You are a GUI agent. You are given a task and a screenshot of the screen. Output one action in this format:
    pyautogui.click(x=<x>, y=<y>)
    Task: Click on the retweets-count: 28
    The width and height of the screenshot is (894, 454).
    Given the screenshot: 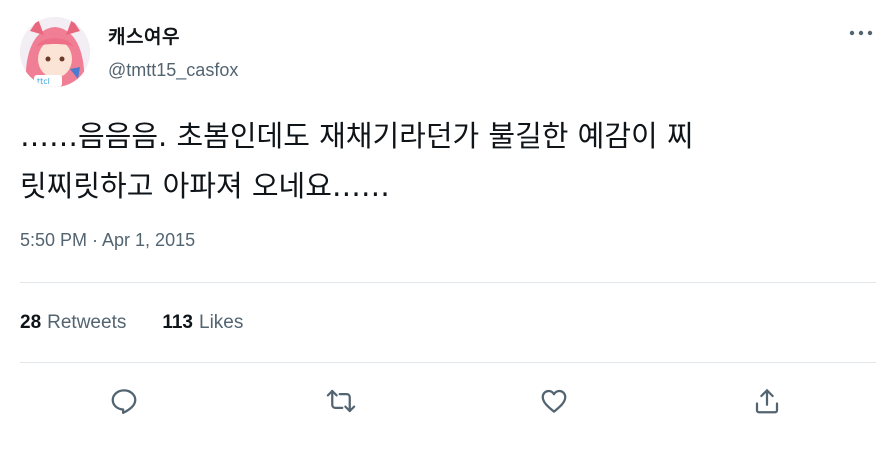 What is the action you would take?
    pyautogui.click(x=31, y=322)
    